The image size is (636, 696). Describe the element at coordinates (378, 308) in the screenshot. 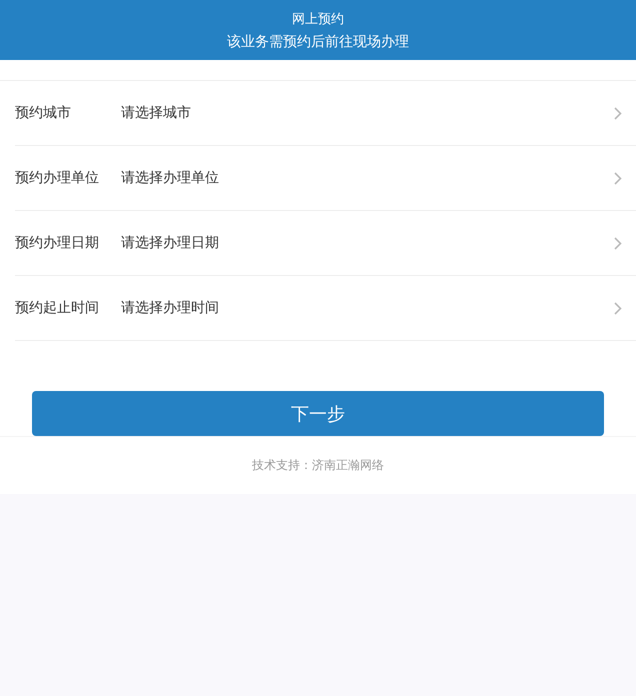

I see `picker-field: 请选择办理时间` at that location.